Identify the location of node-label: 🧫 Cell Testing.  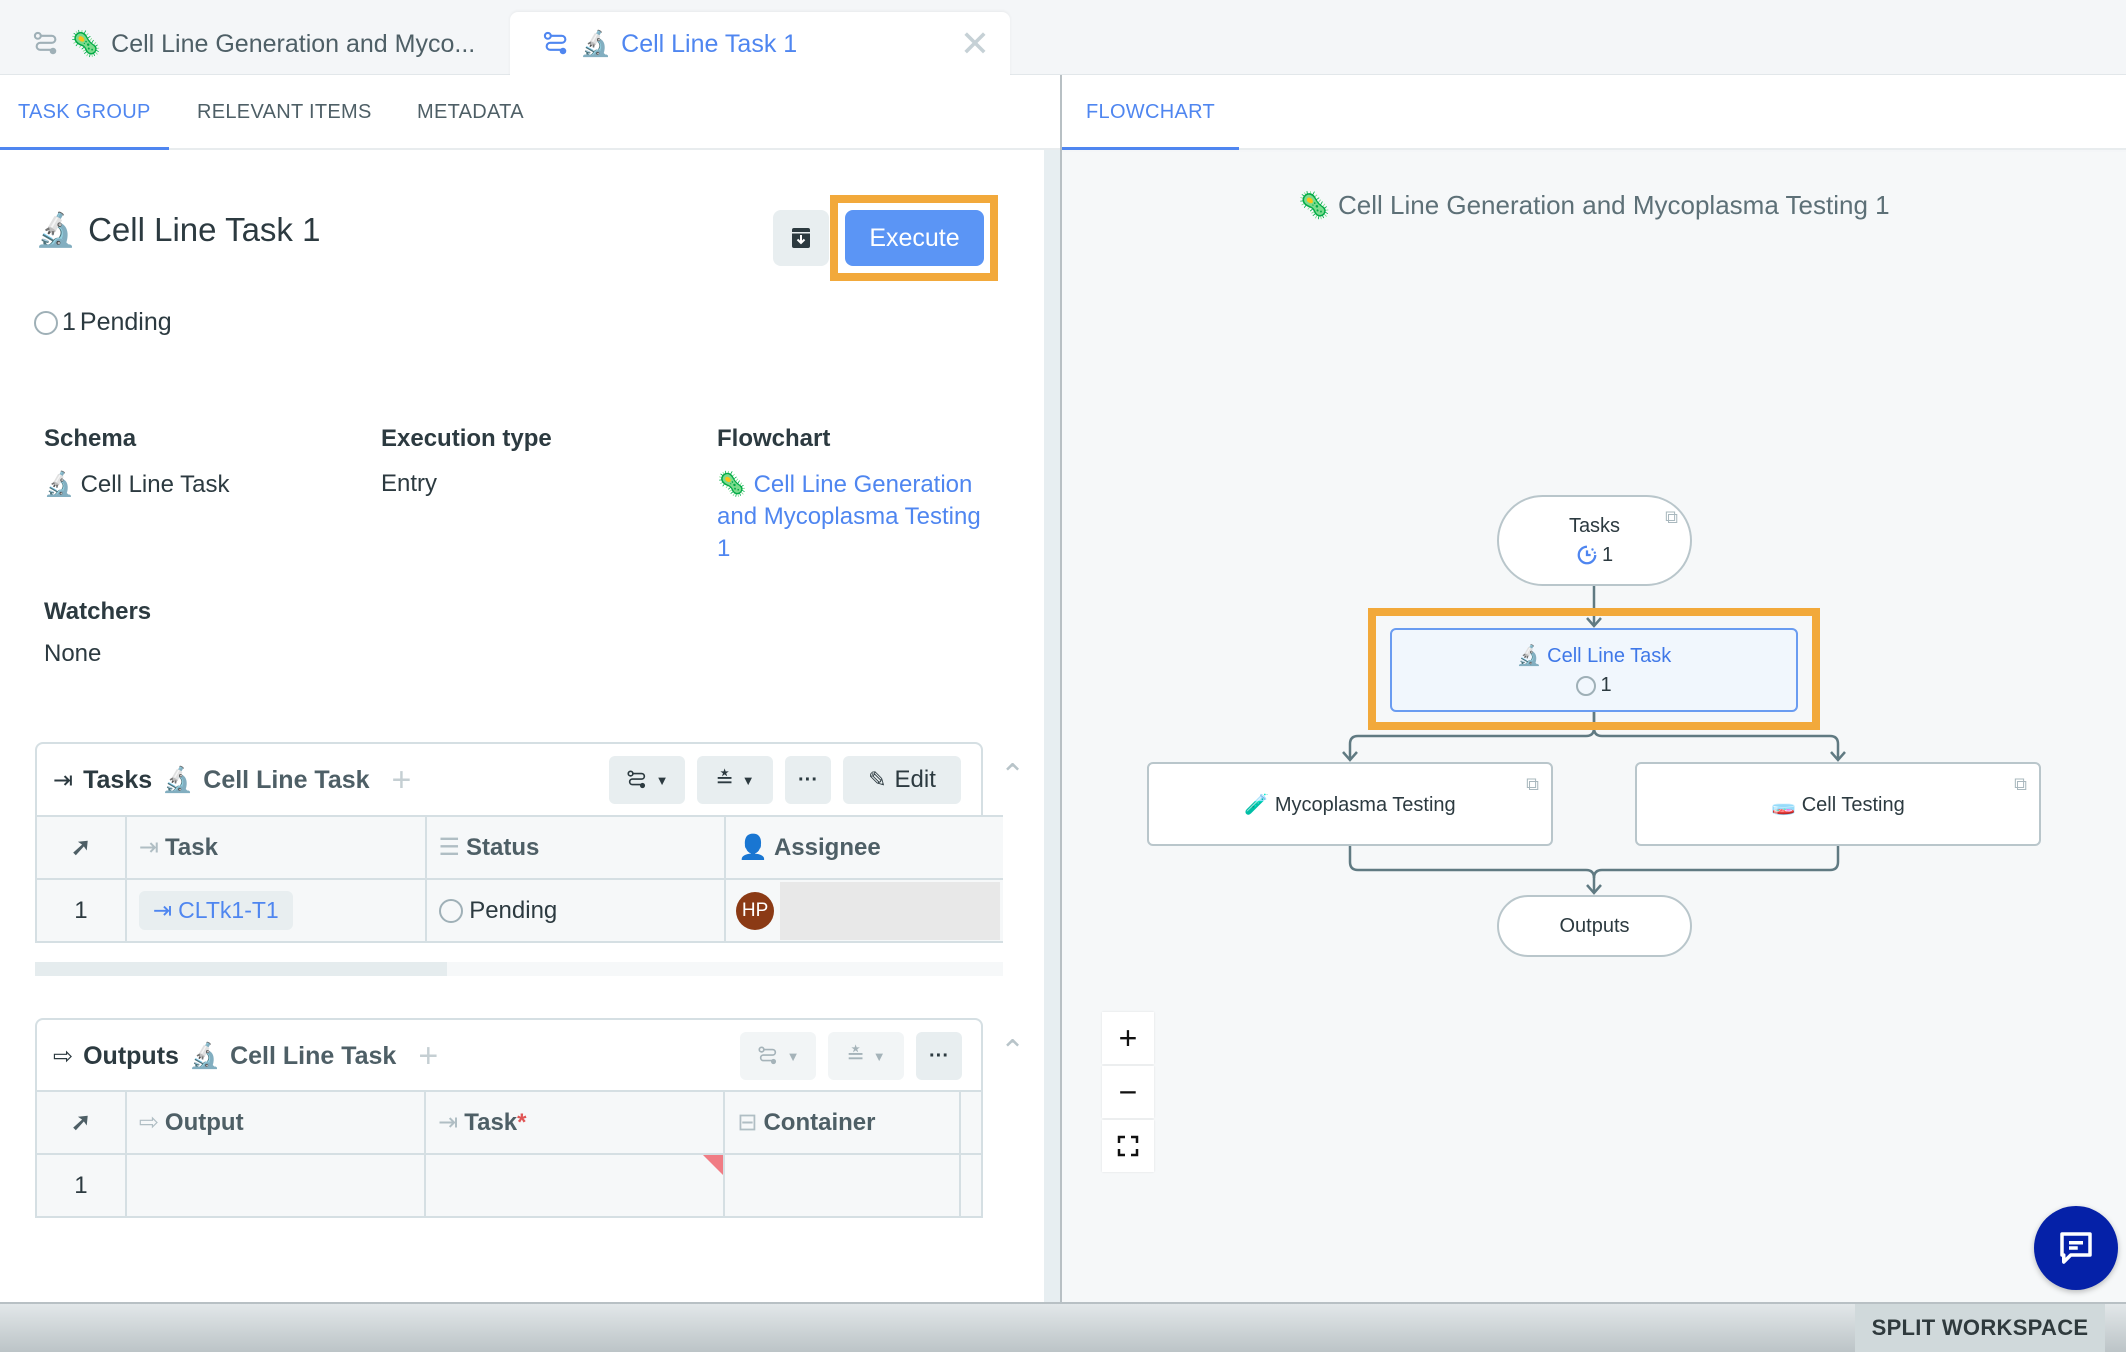
(1838, 804).